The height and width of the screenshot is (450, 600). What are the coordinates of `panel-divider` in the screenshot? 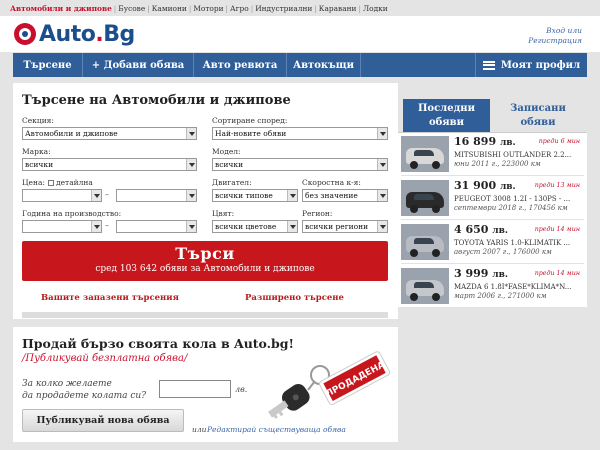 It's located at (205, 315).